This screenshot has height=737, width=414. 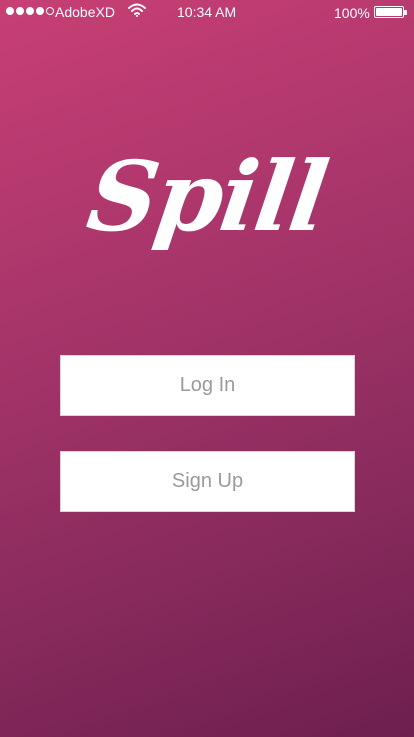 What do you see at coordinates (207, 196) in the screenshot?
I see `app-logo: Spill` at bounding box center [207, 196].